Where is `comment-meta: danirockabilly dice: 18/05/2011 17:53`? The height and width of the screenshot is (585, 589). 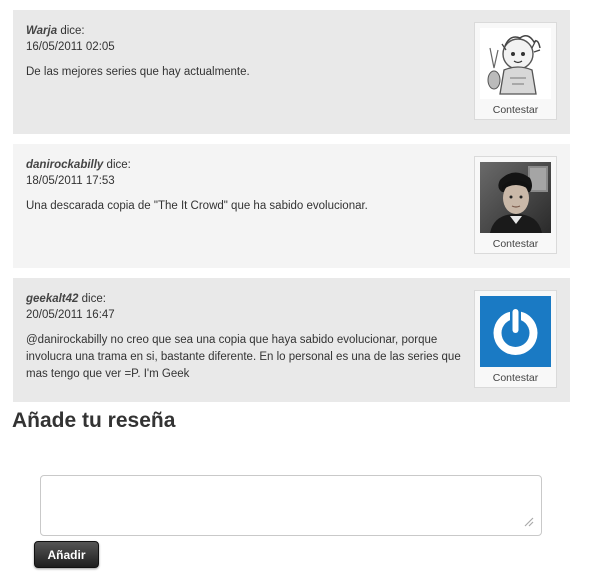
comment-meta: danirockabilly dice: 18/05/2011 17:53 is located at coordinates (78, 173).